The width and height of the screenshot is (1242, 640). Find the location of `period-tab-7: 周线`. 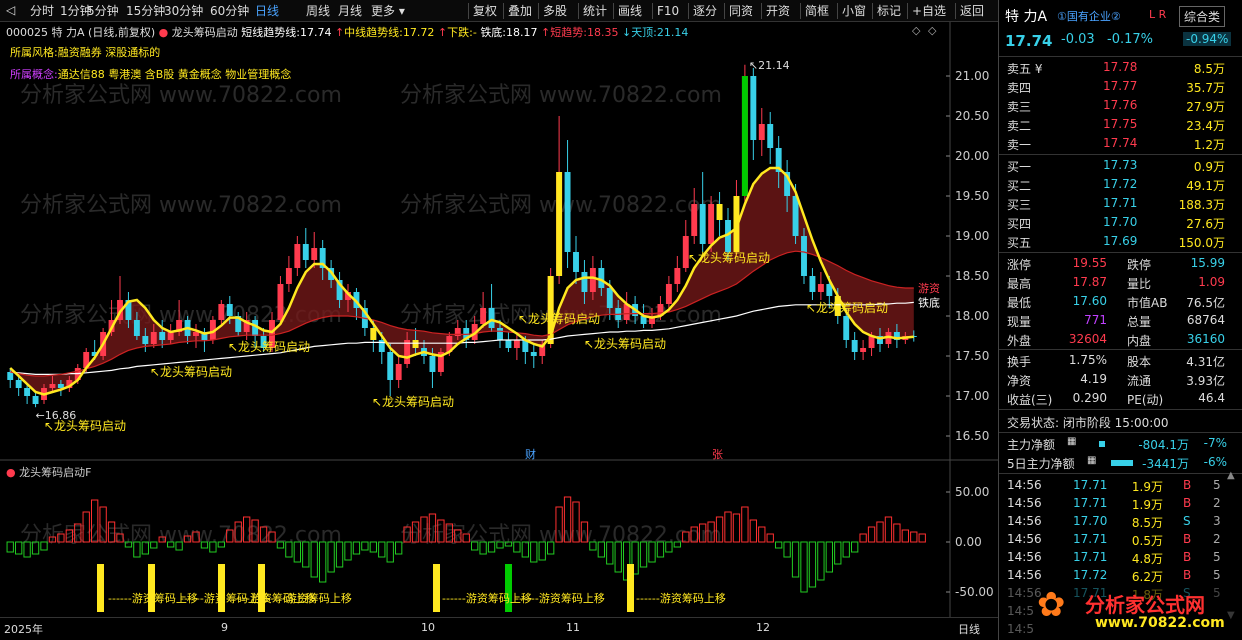

period-tab-7: 周线 is located at coordinates (318, 11).